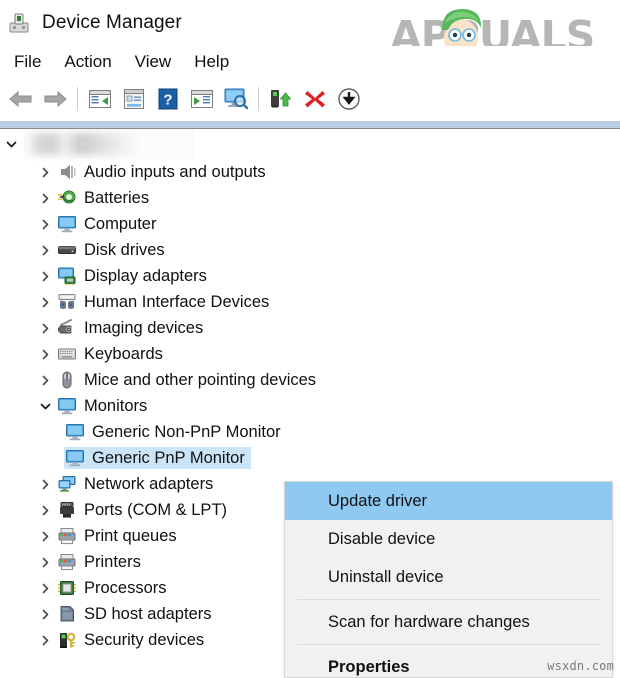 The width and height of the screenshot is (620, 678). I want to click on tree-item-content: Audio inputs and outputs, so click(164, 172).